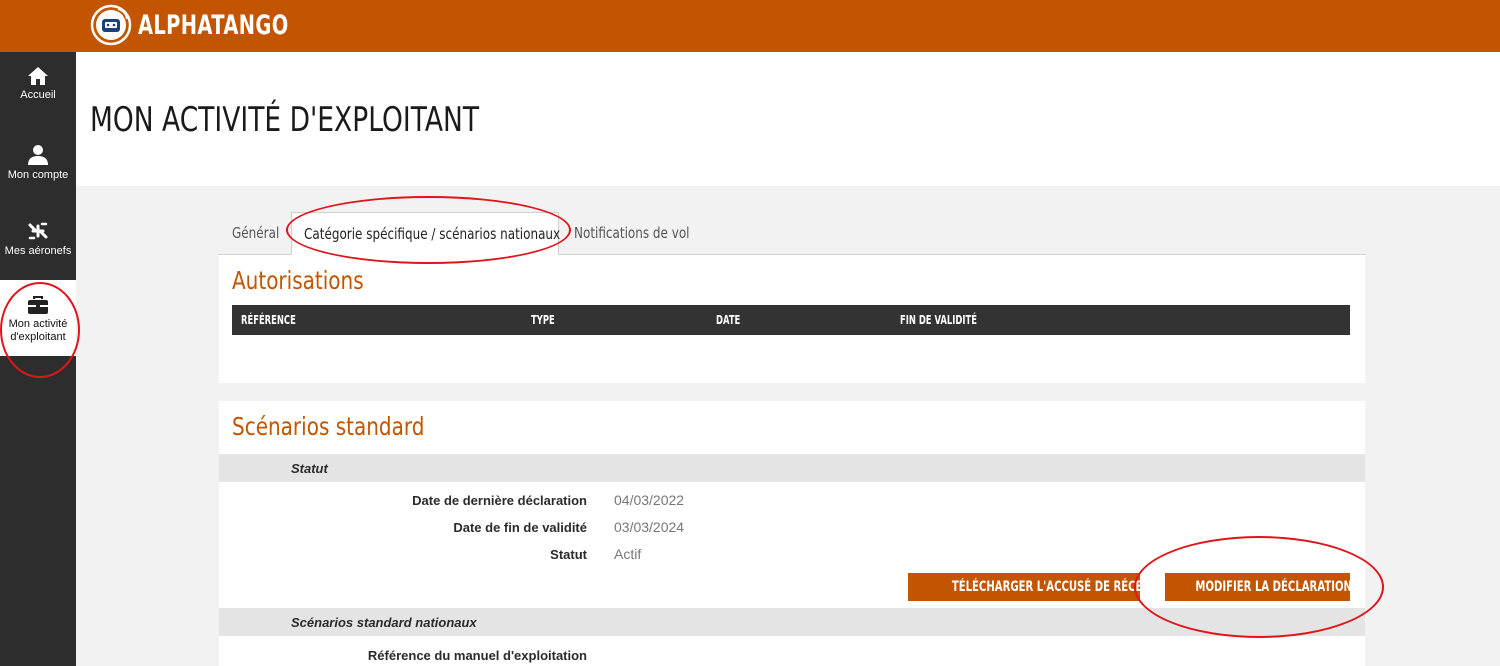  What do you see at coordinates (38, 95) in the screenshot?
I see `sidebar-item-label: Accueil` at bounding box center [38, 95].